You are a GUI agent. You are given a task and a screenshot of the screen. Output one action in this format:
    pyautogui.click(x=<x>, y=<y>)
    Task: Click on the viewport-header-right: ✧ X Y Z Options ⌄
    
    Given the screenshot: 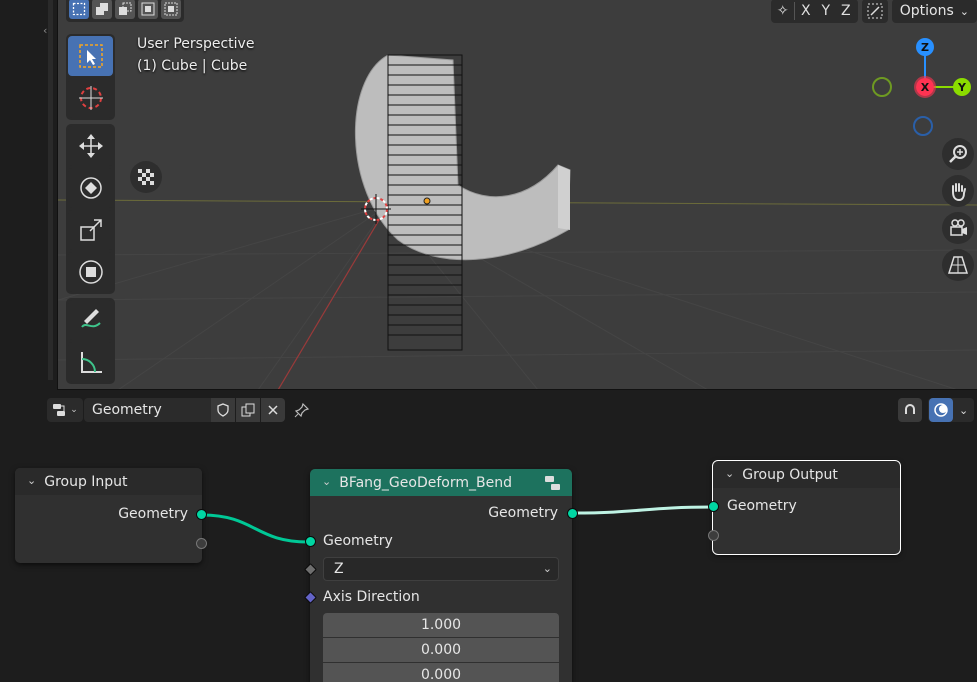 What is the action you would take?
    pyautogui.click(x=873, y=12)
    